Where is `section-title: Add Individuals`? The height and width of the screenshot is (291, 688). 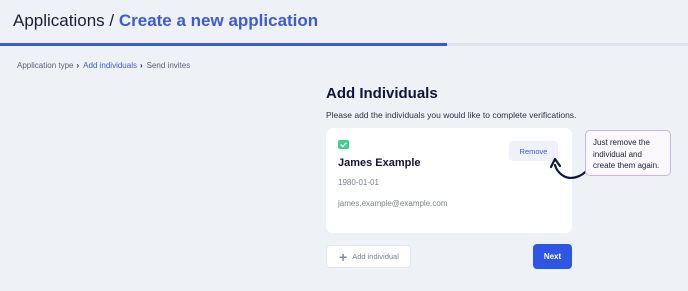 section-title: Add Individuals is located at coordinates (382, 93).